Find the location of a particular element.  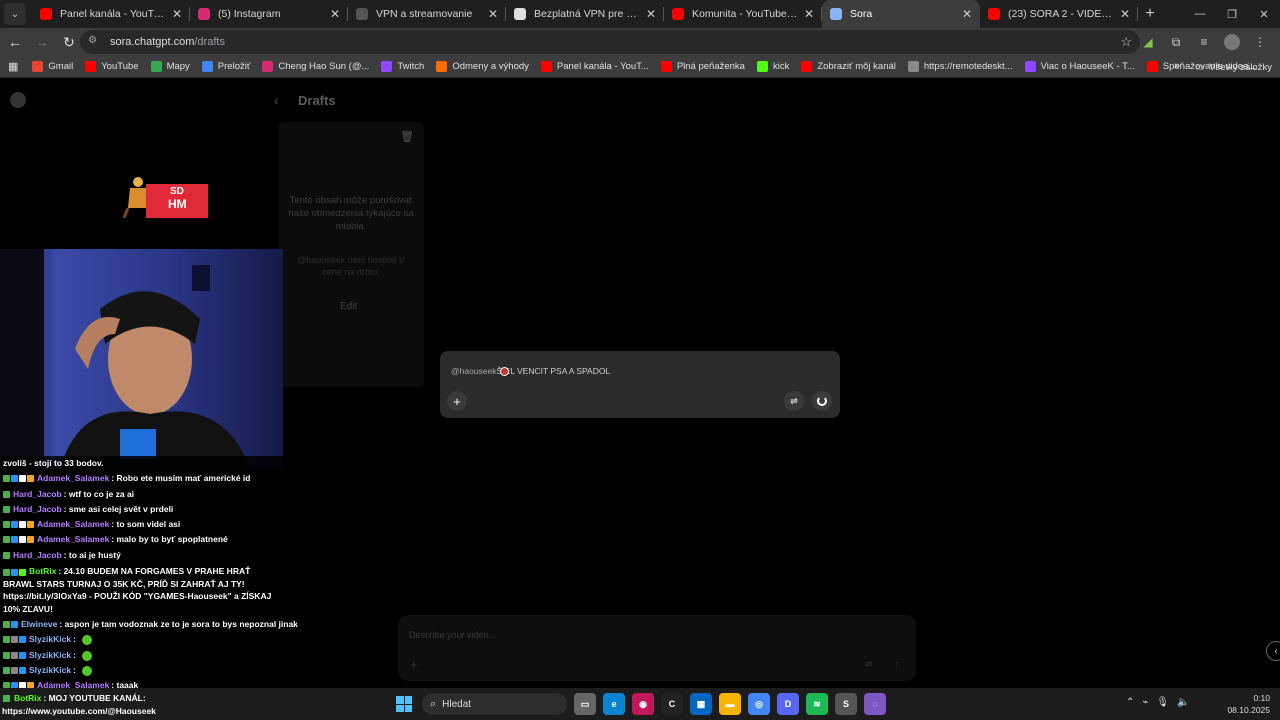

reload-button: ↻ is located at coordinates (69, 42).